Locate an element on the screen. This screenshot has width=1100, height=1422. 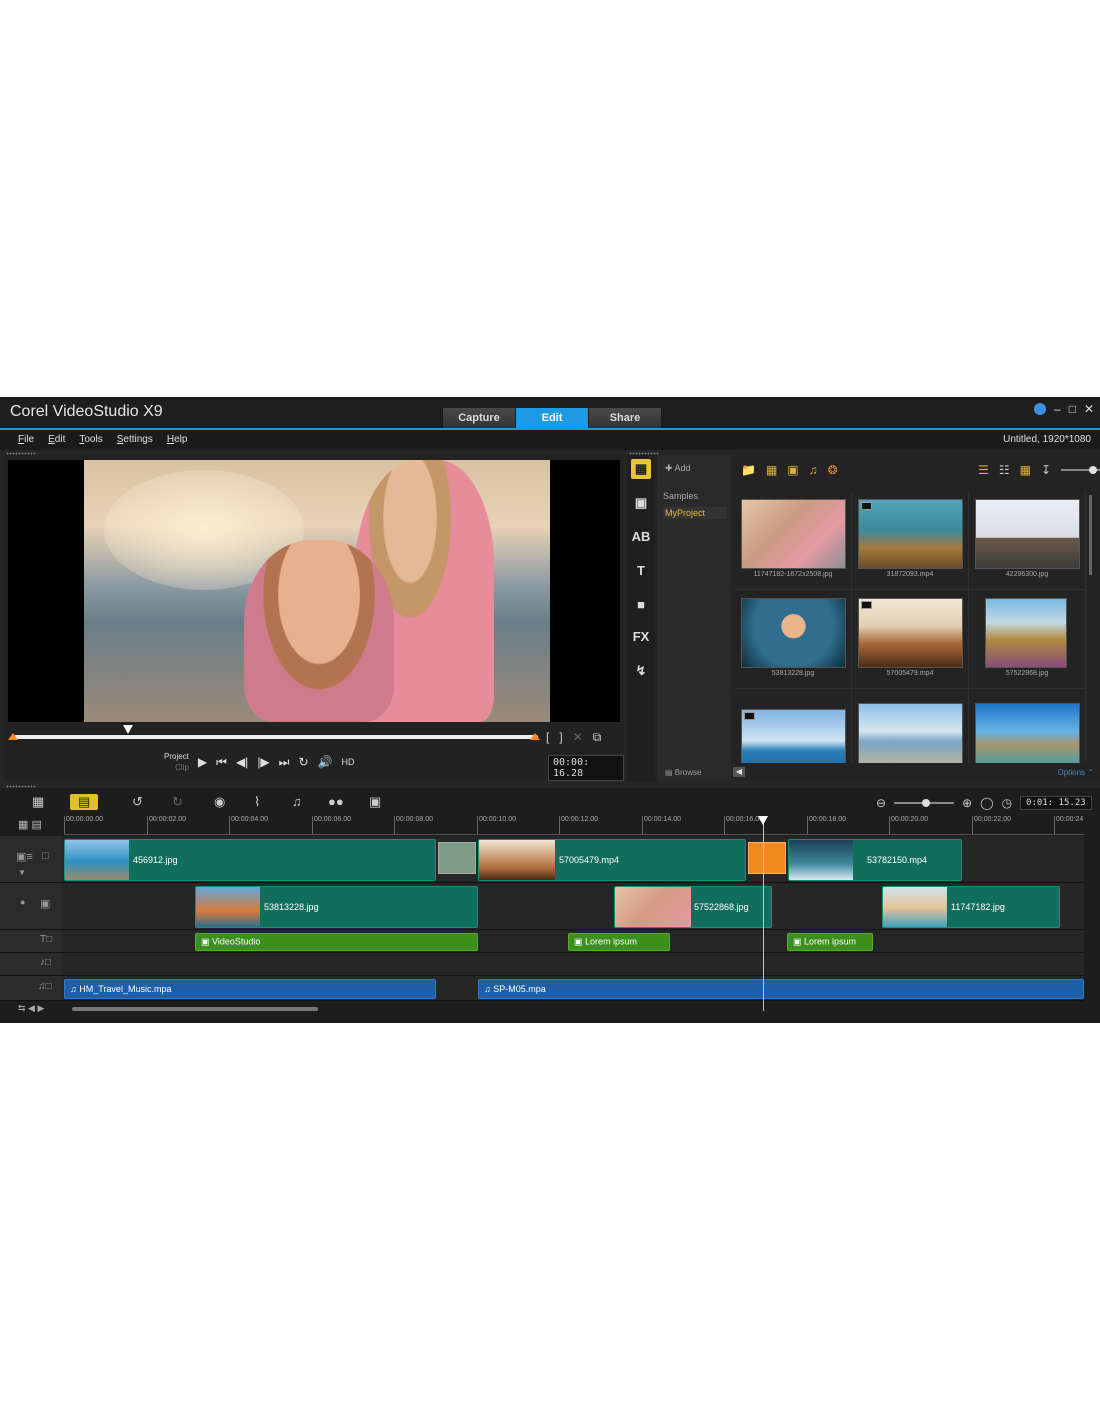
folder-icon: 📁 is located at coordinates (748, 470).